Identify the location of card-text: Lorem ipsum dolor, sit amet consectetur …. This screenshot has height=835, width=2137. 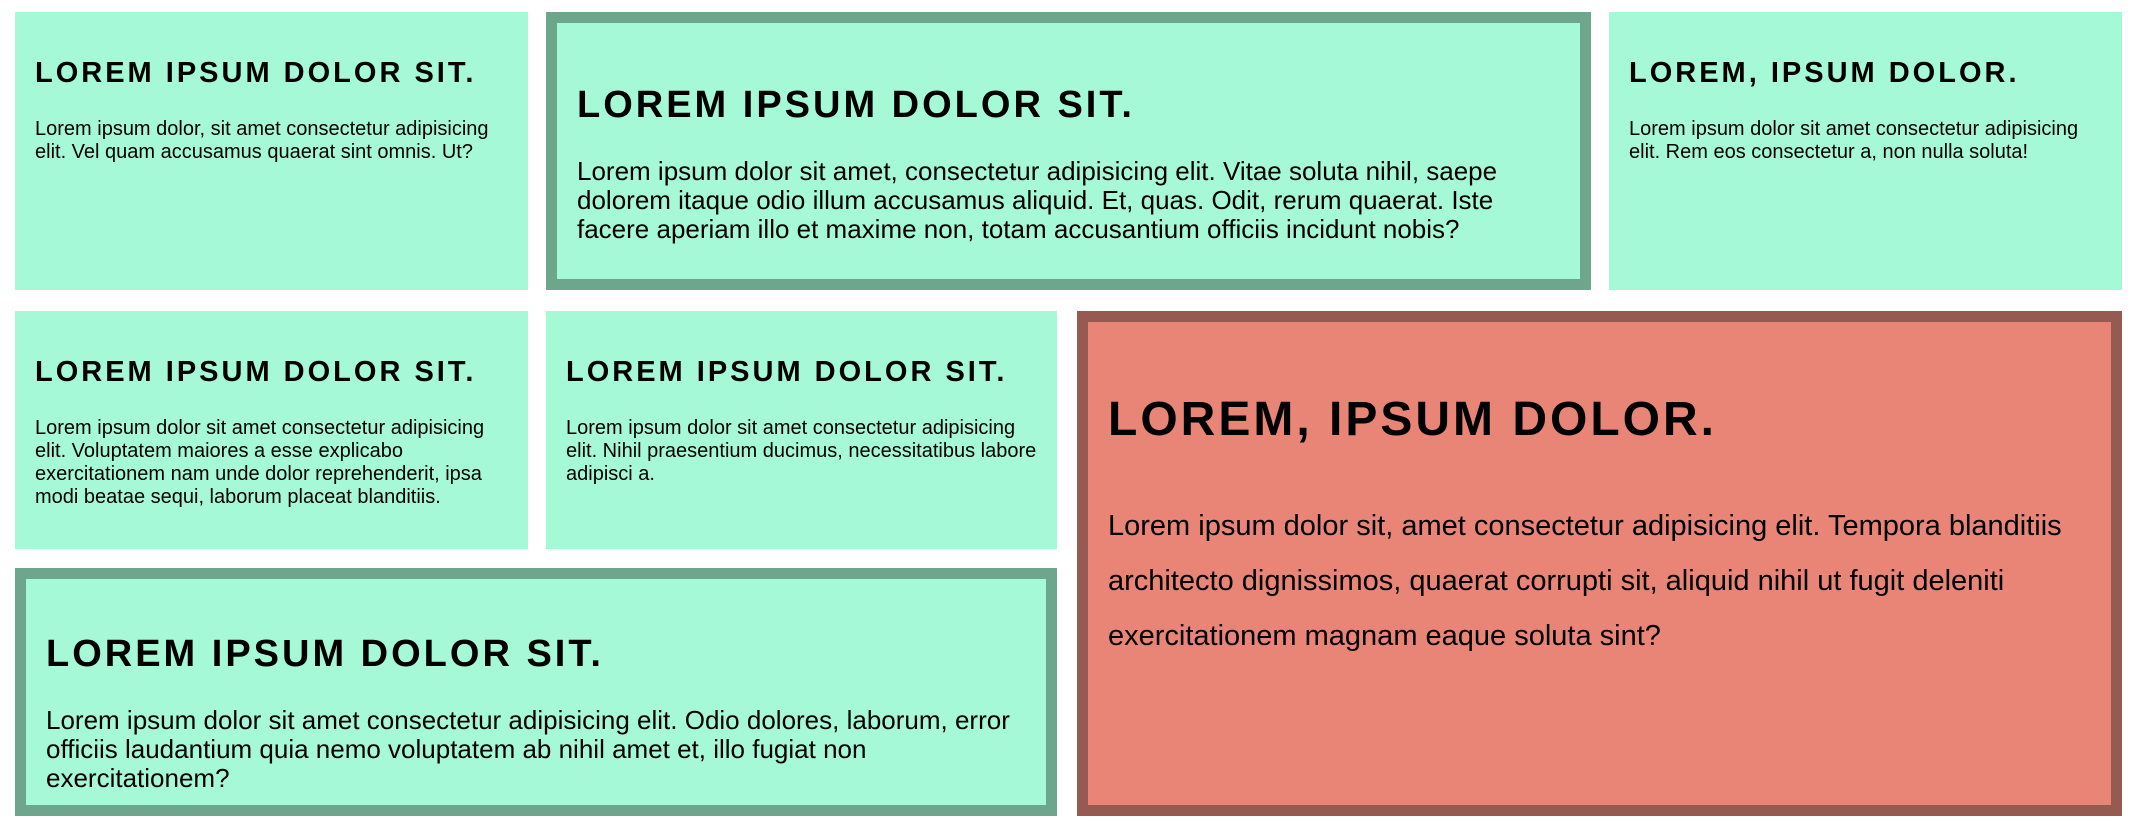
(262, 141).